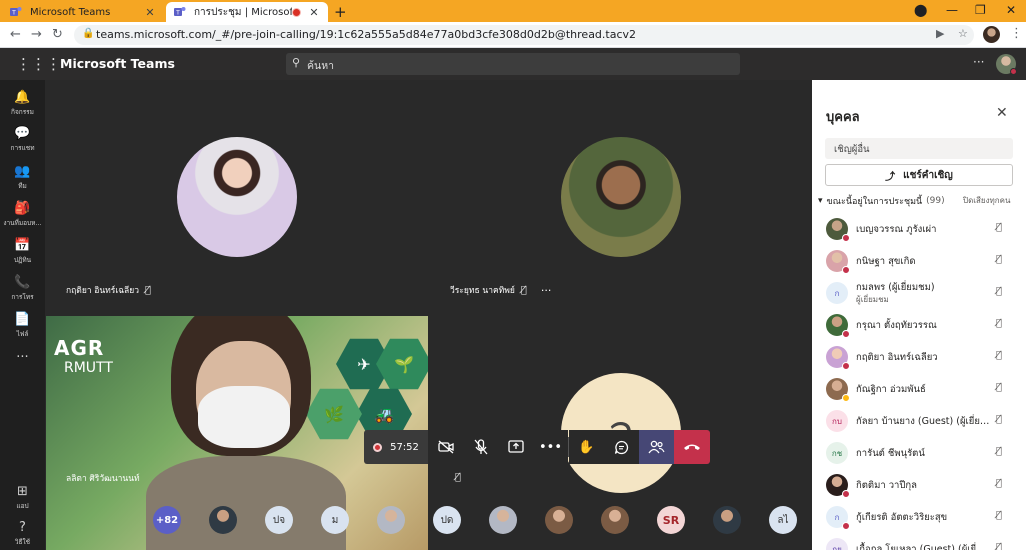  Describe the element at coordinates (22, 326) in the screenshot. I see `rail-item-files: 📄 ไฟล์` at that location.